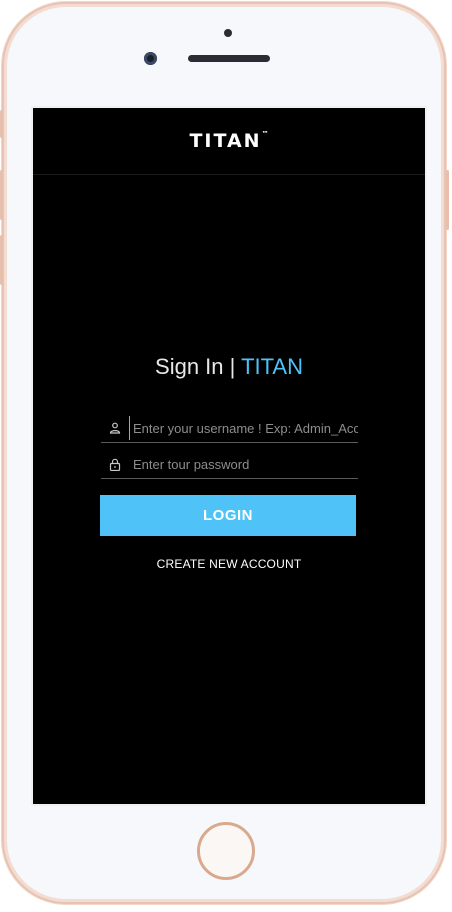 This screenshot has height=912, width=452. I want to click on password-field, so click(229, 464).